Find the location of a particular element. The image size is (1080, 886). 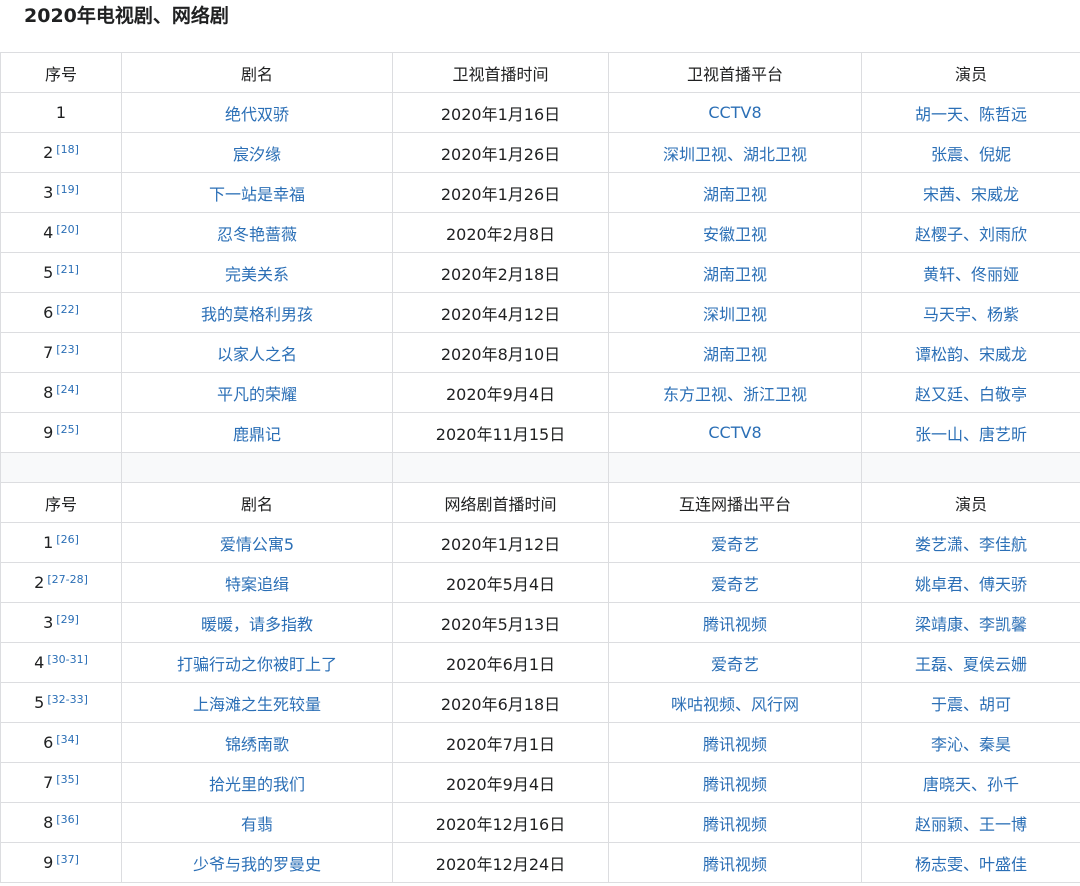

drama-title-link: 下一站是幸福 is located at coordinates (257, 194).